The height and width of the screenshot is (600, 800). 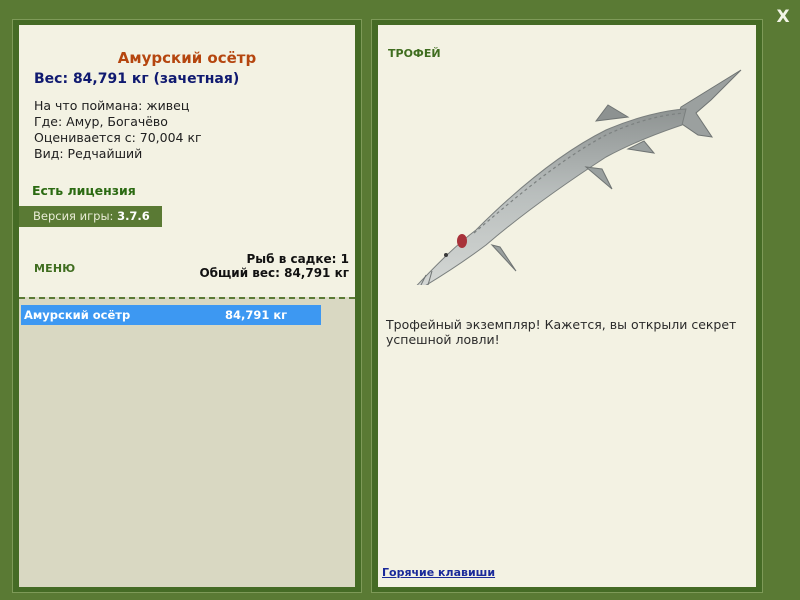 I want to click on hotkeys-link: Горячие клавиши, so click(x=438, y=572).